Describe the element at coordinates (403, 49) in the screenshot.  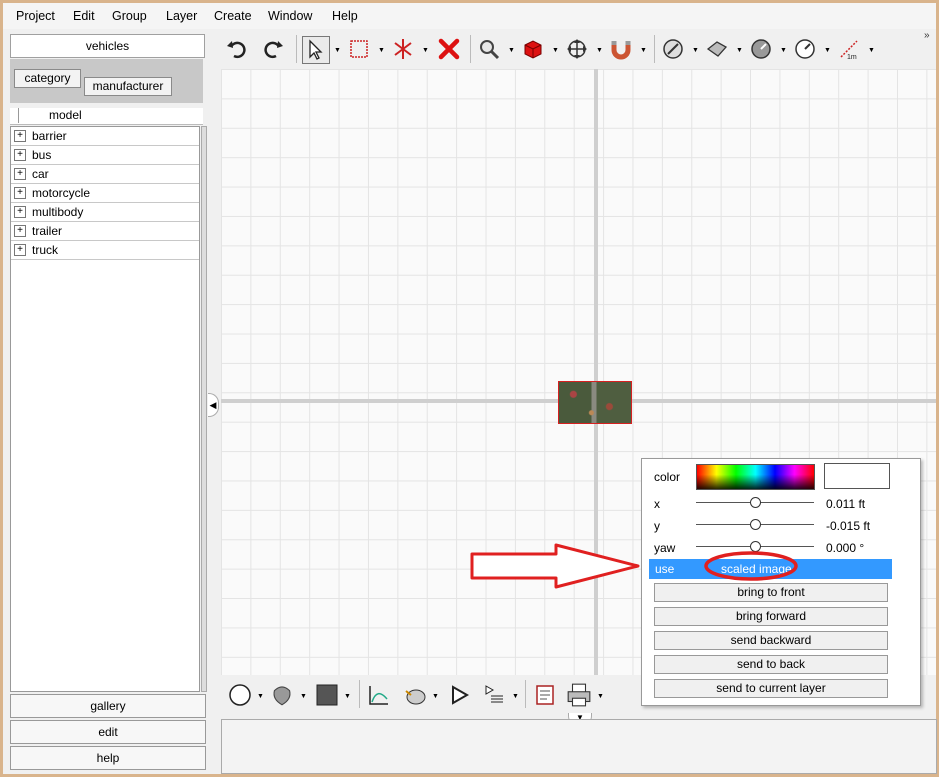
I see `split-icon` at that location.